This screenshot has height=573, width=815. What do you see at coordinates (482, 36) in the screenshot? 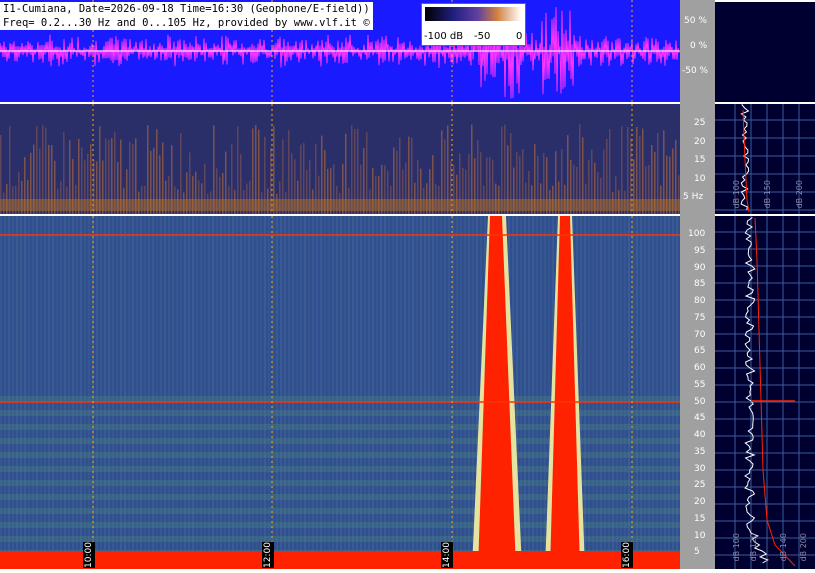
I see `colorbar-mid-label: -50` at bounding box center [482, 36].